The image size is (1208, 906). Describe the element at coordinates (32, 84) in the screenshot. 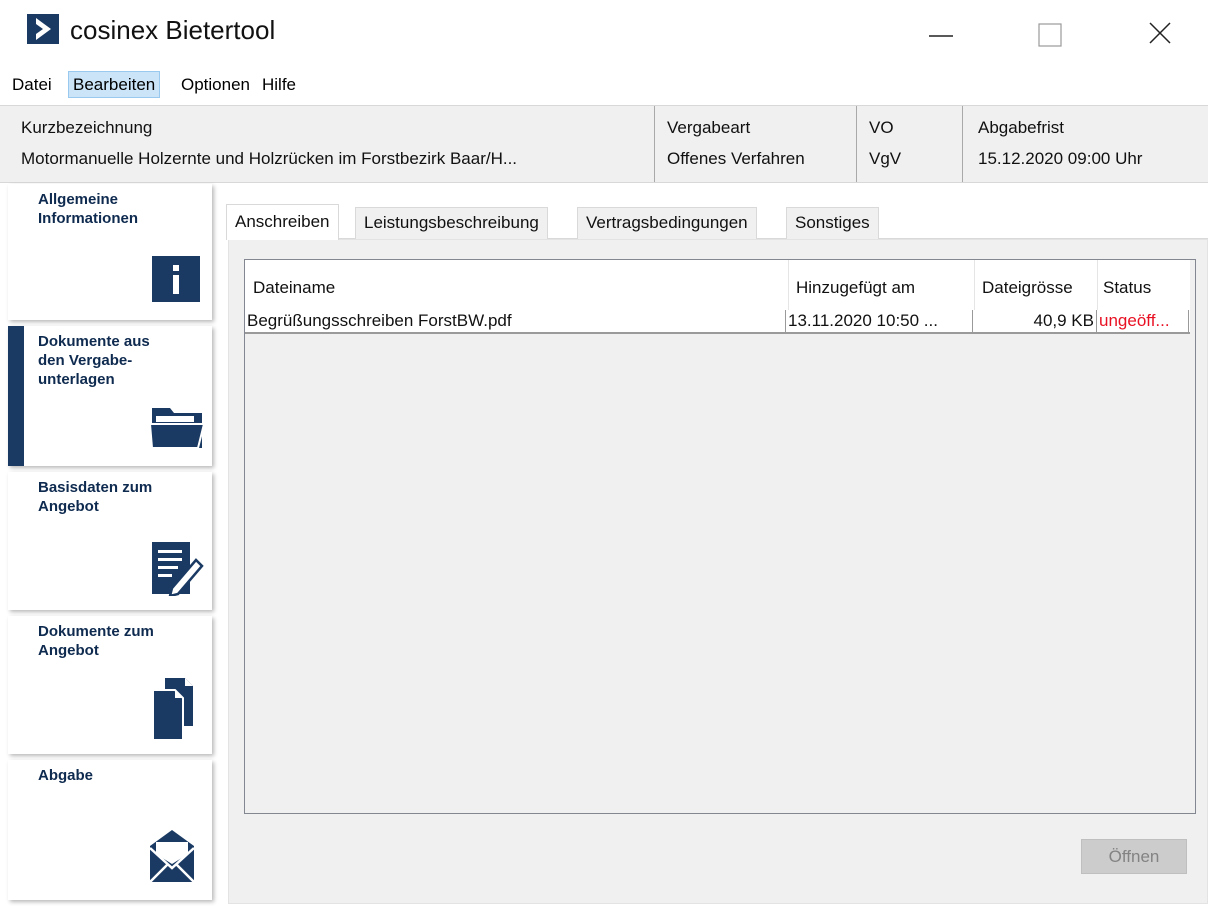

I see `menu-datei: Datei` at that location.